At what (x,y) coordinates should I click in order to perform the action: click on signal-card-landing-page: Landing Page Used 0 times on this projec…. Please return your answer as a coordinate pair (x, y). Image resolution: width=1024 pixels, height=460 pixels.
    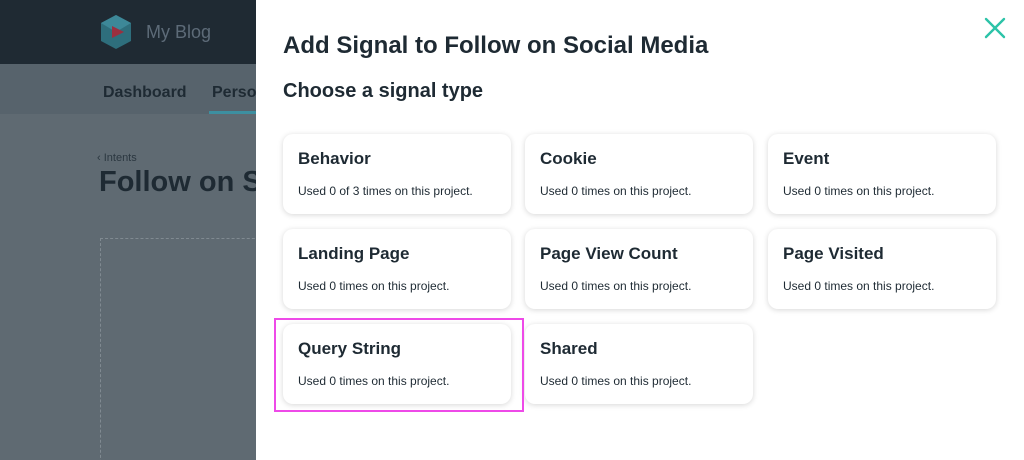
    Looking at the image, I should click on (397, 269).